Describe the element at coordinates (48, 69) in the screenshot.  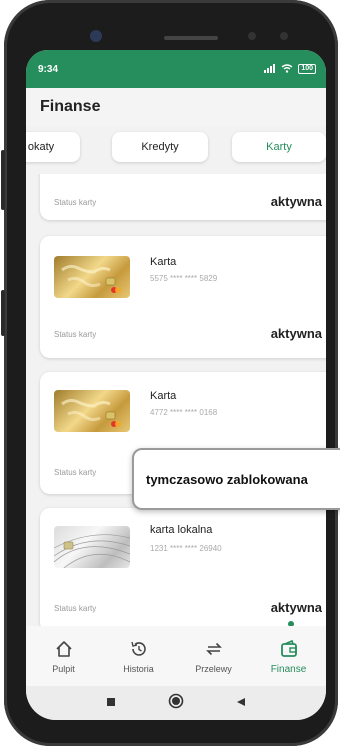
I see `status-time: 9:34` at that location.